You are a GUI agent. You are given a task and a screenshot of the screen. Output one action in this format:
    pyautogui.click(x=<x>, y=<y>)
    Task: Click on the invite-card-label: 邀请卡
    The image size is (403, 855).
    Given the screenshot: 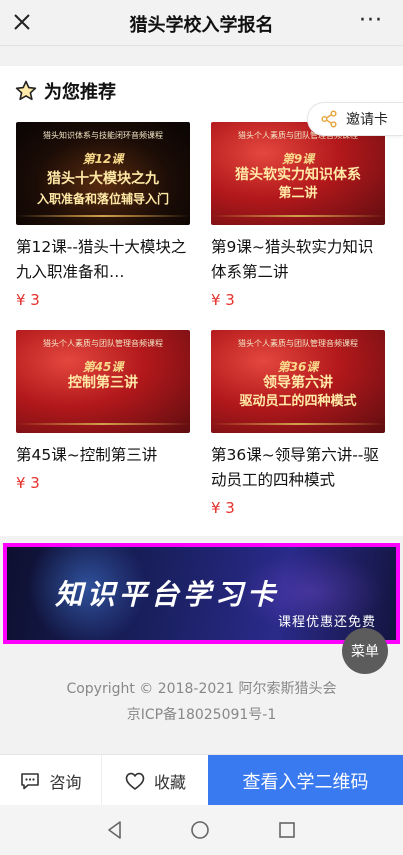 What is the action you would take?
    pyautogui.click(x=367, y=120)
    